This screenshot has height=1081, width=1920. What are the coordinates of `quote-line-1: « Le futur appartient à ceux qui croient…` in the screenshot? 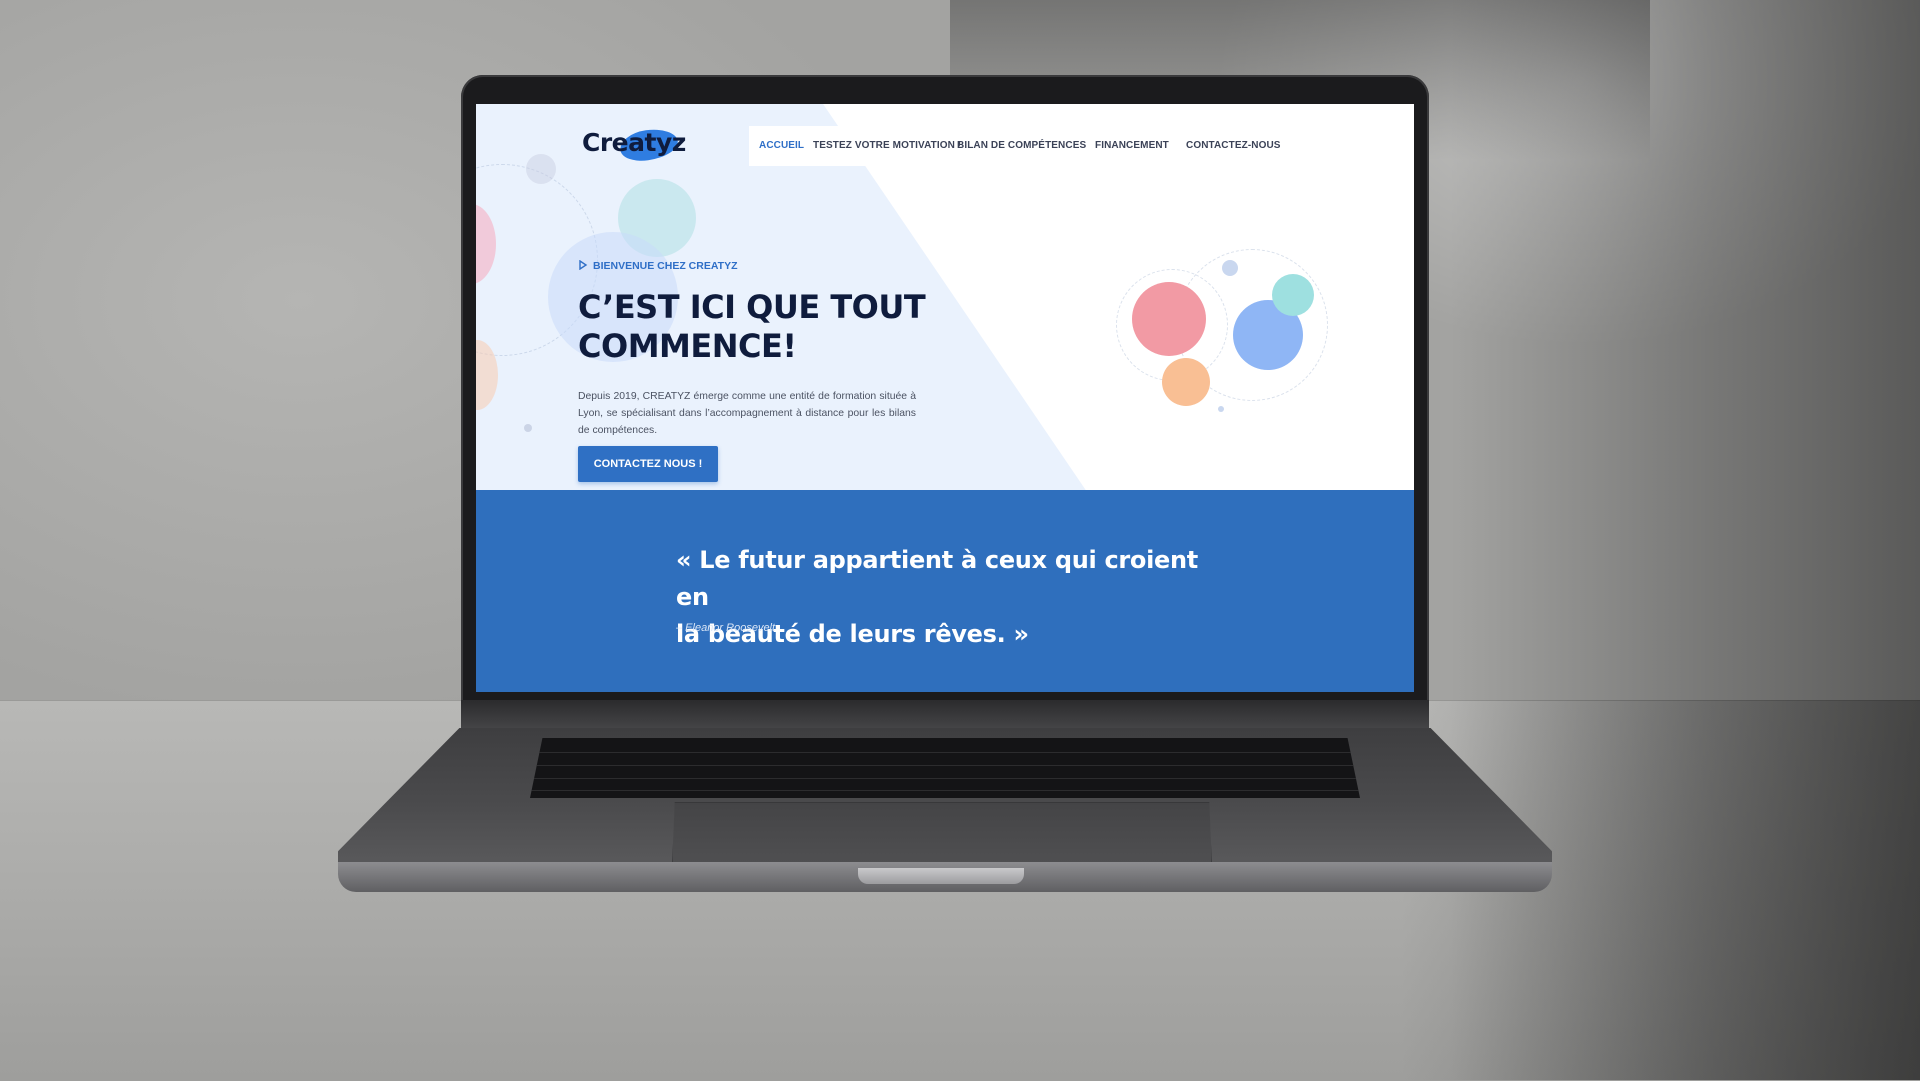 It's located at (937, 578).